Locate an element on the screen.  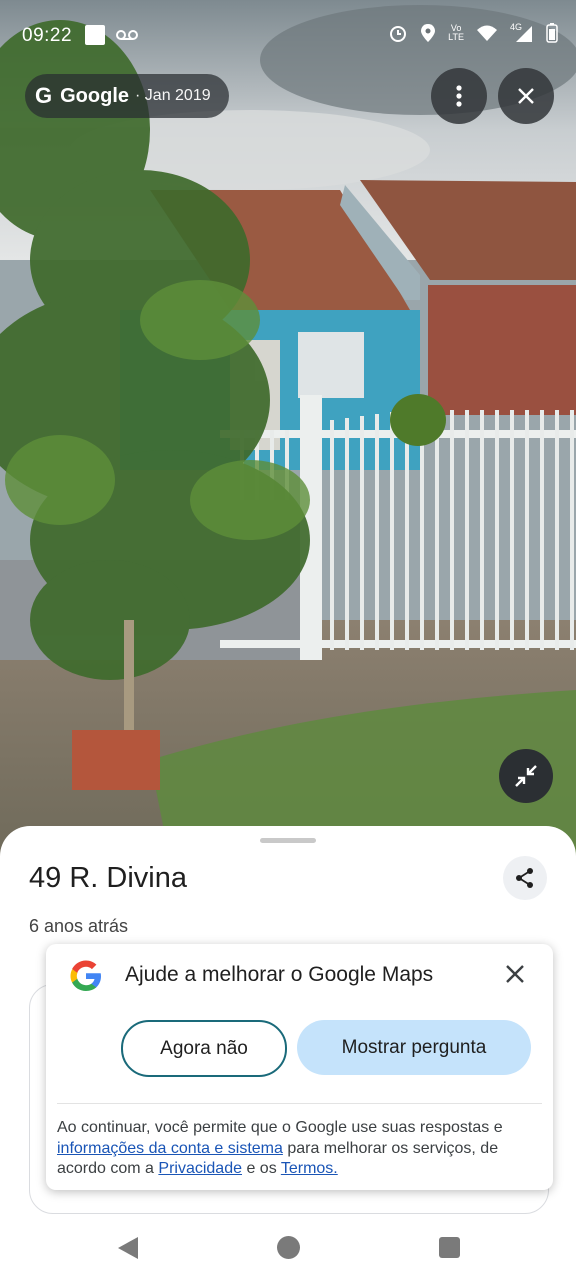
share-button is located at coordinates (525, 878).